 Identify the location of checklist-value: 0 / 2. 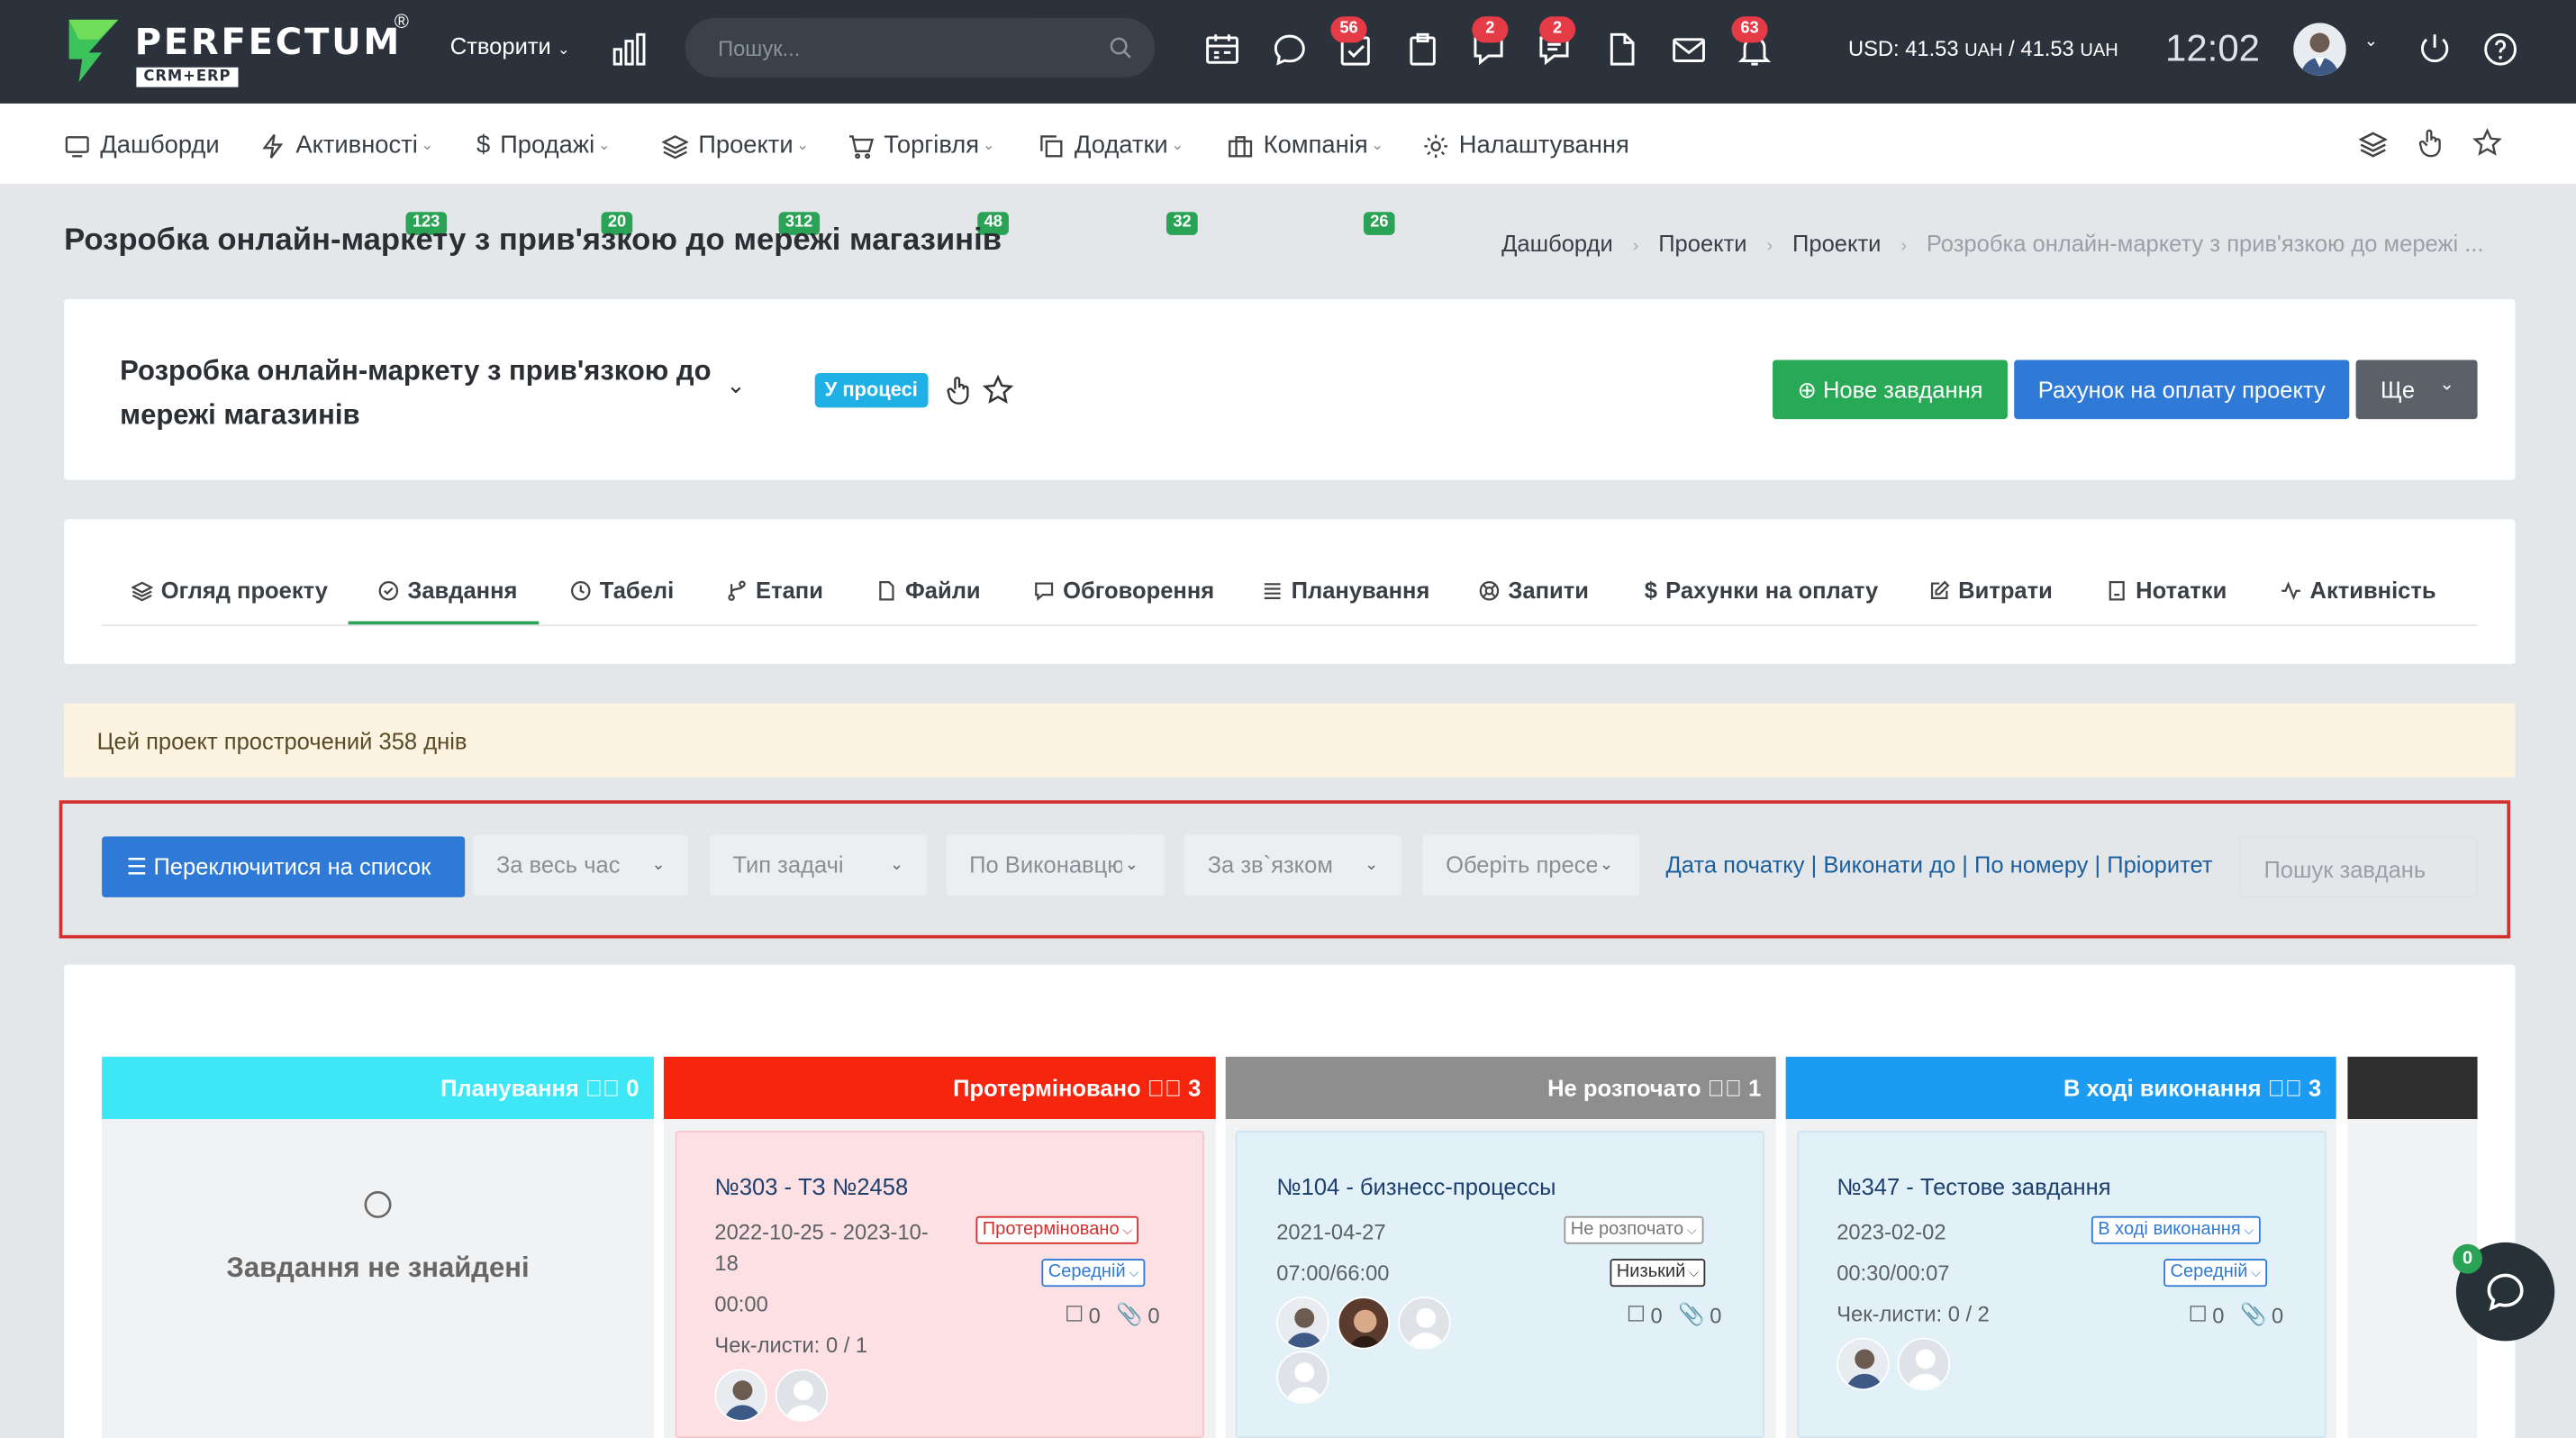
(1968, 1313).